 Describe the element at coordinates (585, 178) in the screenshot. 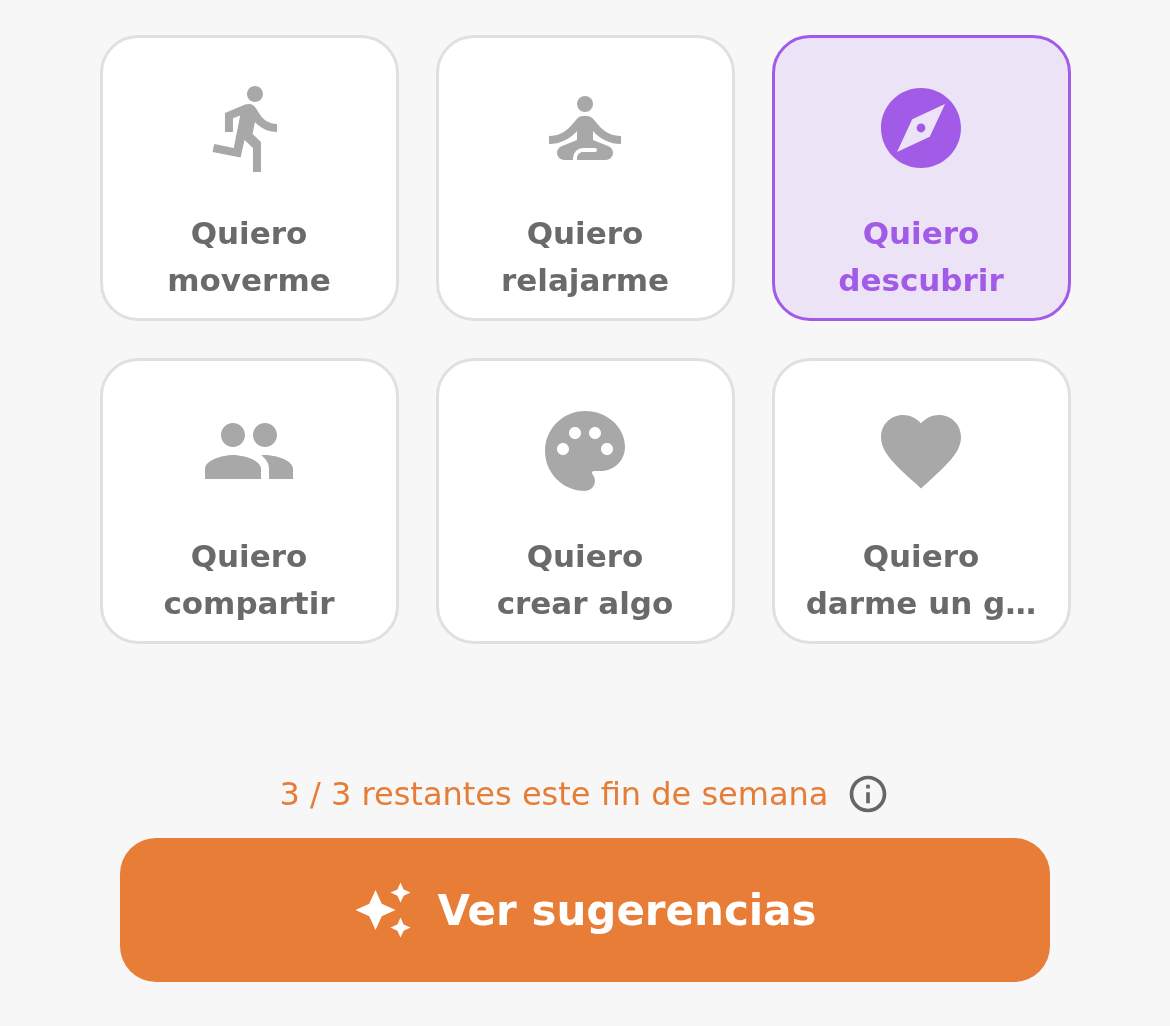

I see `option-card: Quiero relajarme` at that location.